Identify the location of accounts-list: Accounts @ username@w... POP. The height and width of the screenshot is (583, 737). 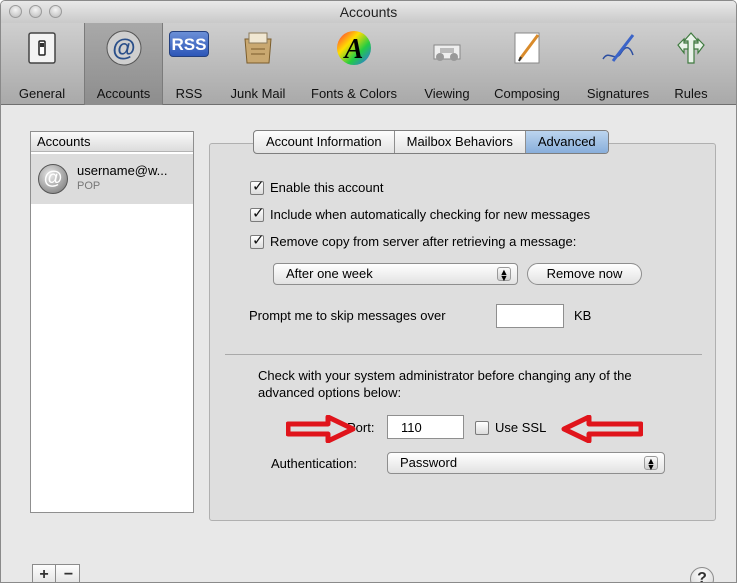
(112, 322).